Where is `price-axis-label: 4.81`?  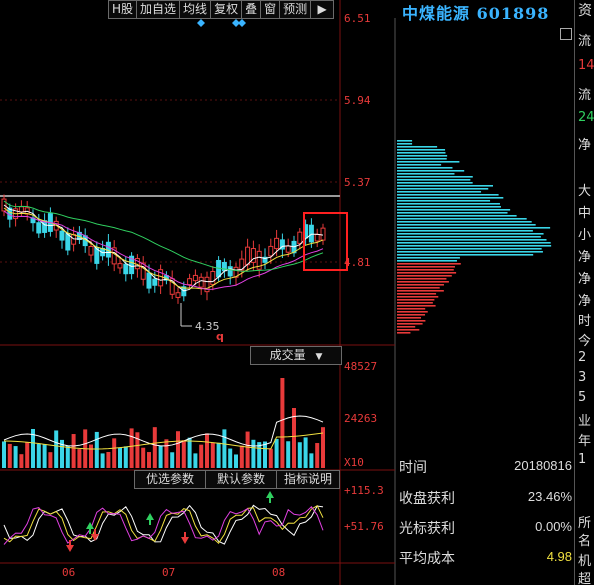
price-axis-label: 4.81 is located at coordinates (357, 262).